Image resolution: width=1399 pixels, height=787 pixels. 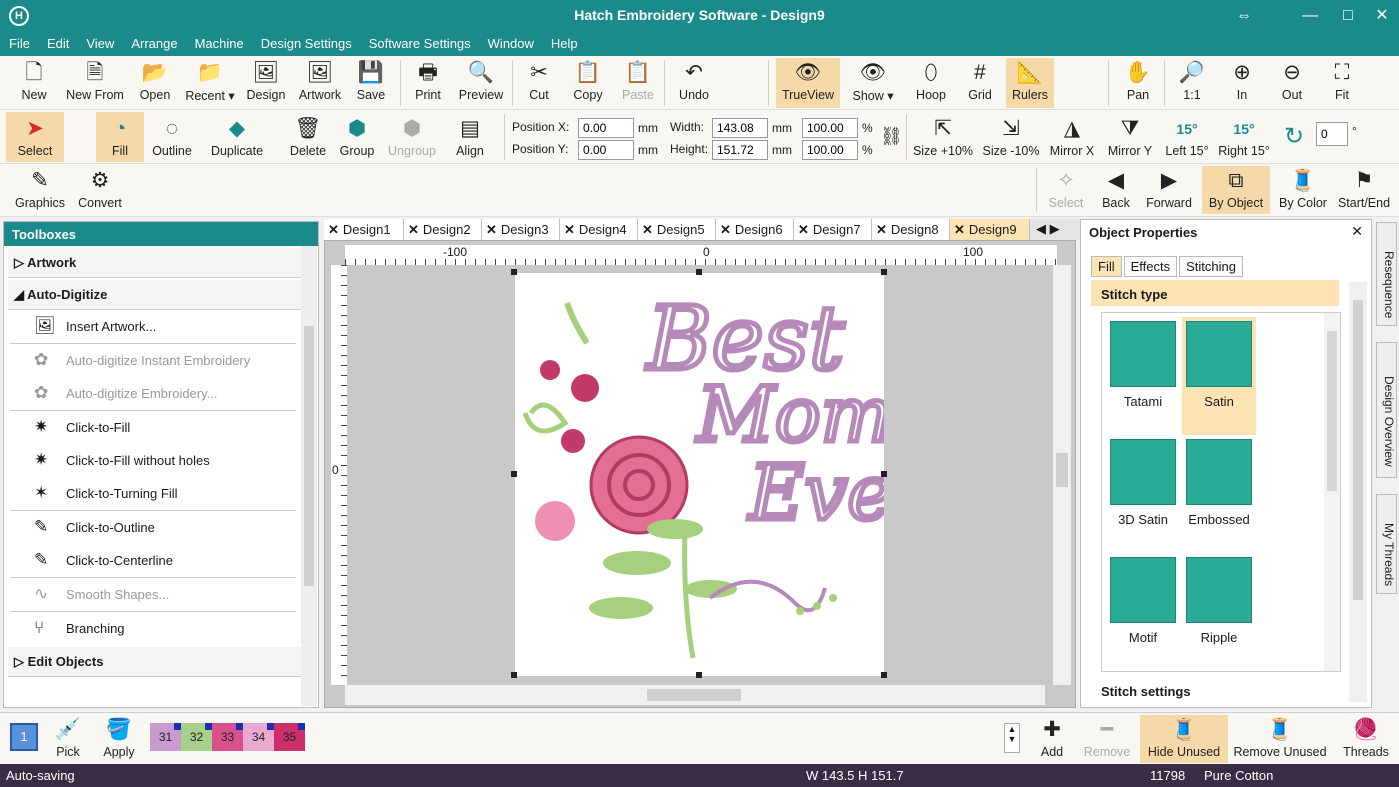 What do you see at coordinates (943, 137) in the screenshot?
I see `size-plus-button: ⇱ Size +10%` at bounding box center [943, 137].